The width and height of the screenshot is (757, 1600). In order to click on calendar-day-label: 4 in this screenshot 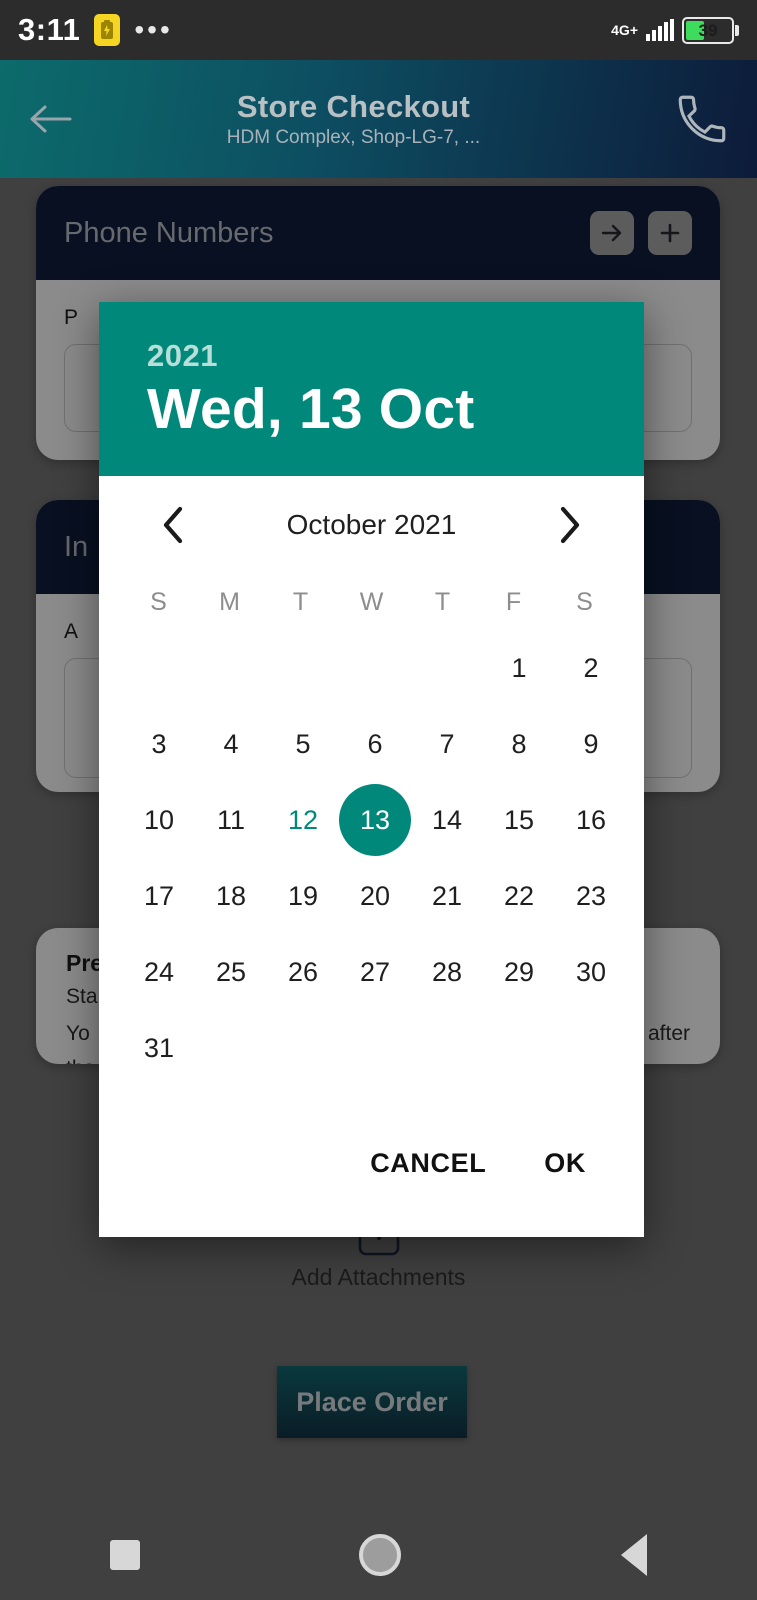, I will do `click(231, 743)`.